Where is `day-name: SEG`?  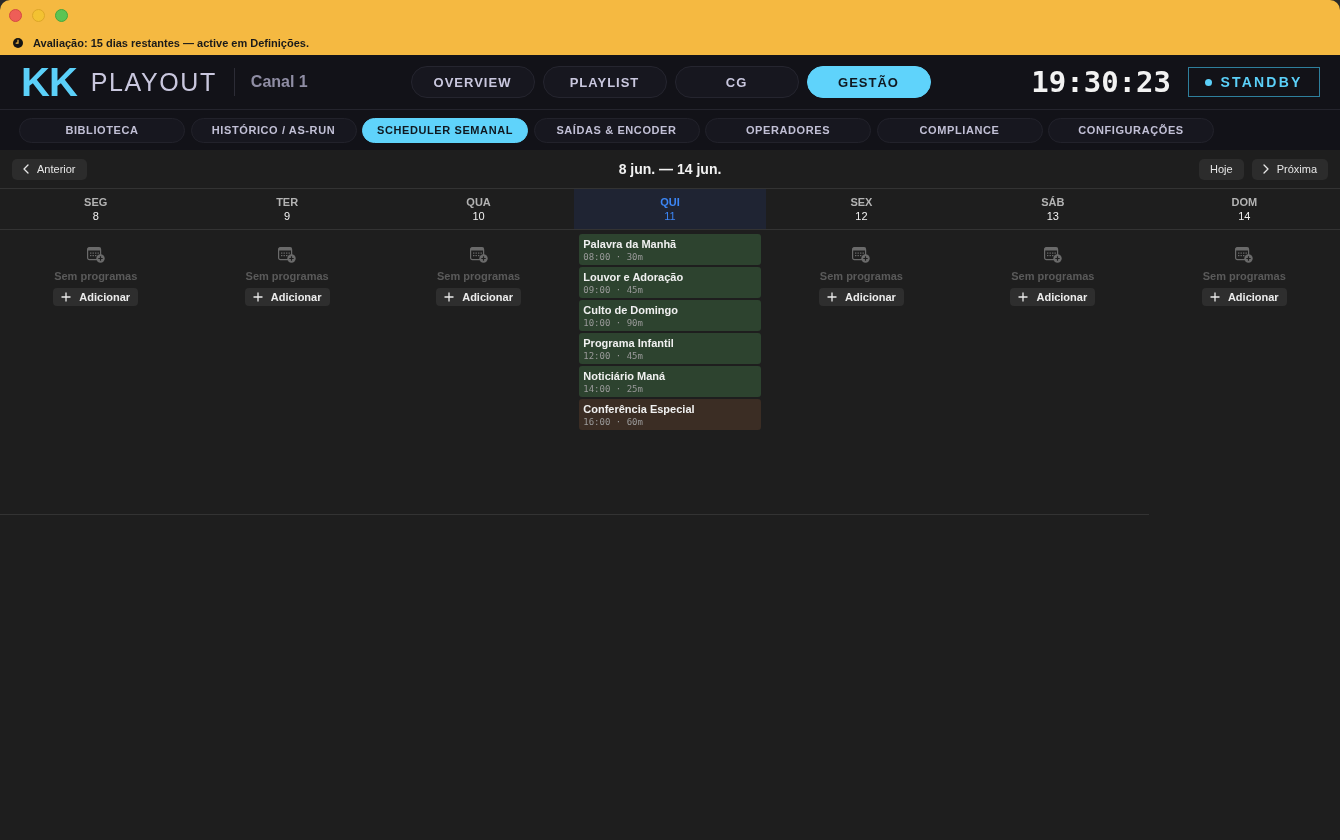 day-name: SEG is located at coordinates (96, 202).